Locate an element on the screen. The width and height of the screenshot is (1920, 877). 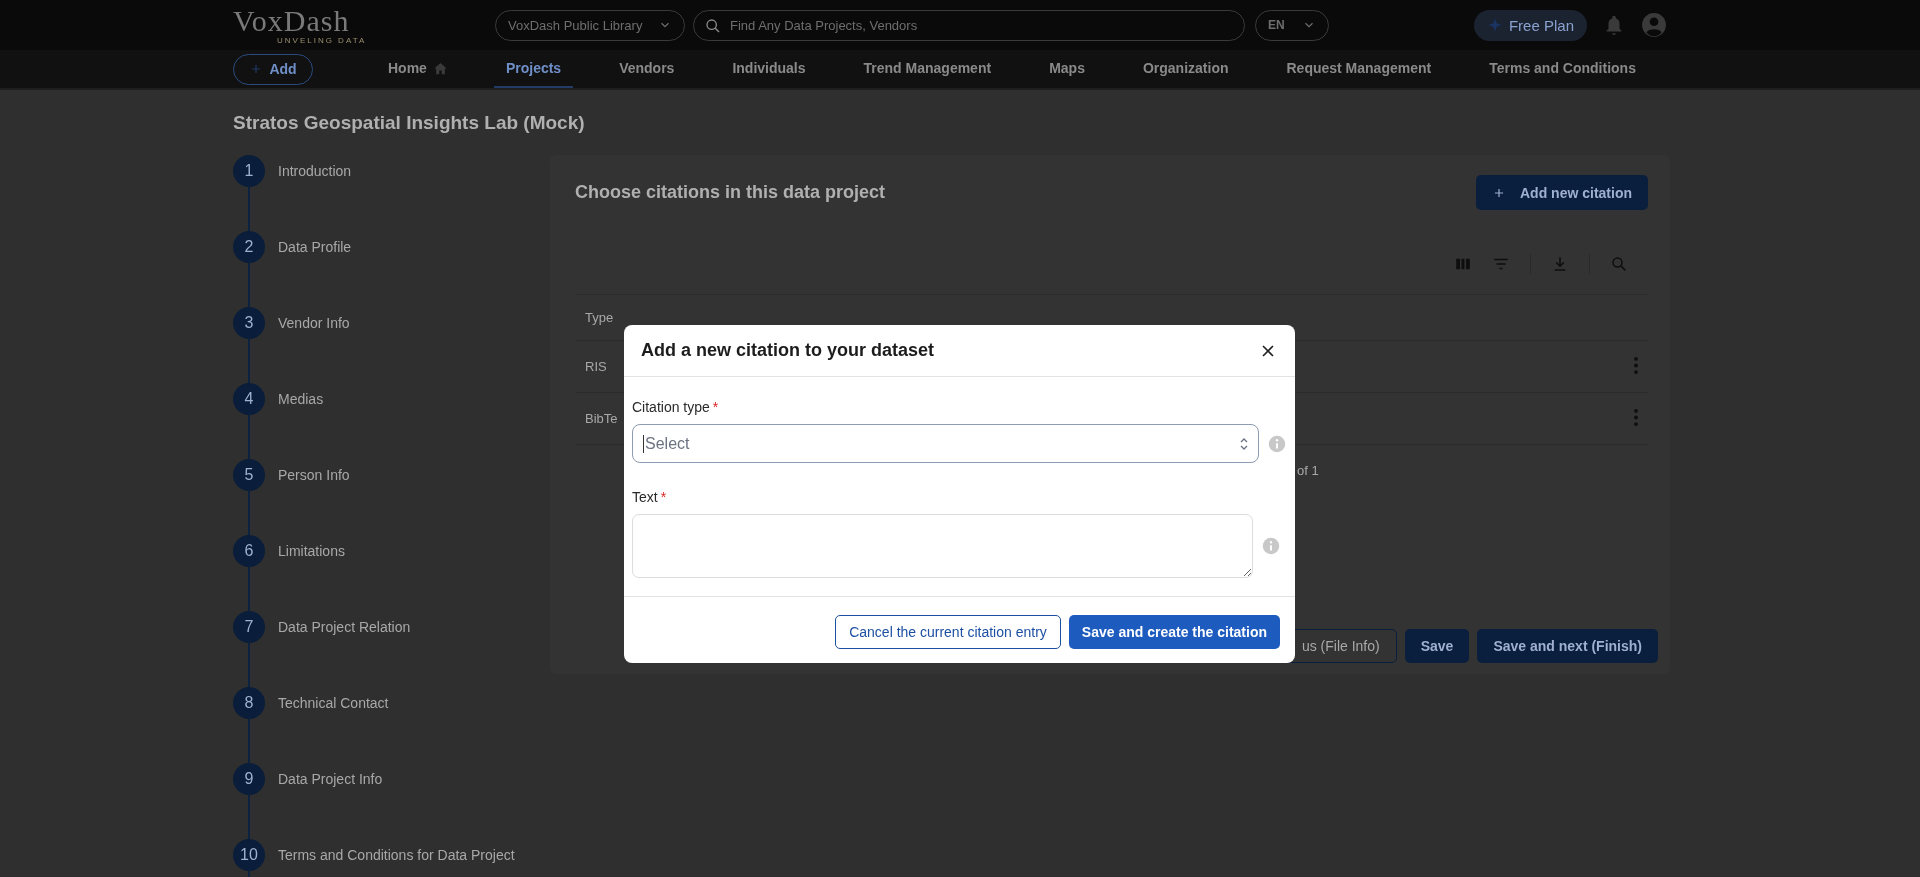
logo-tagline: UNVELING DATA is located at coordinates (322, 40).